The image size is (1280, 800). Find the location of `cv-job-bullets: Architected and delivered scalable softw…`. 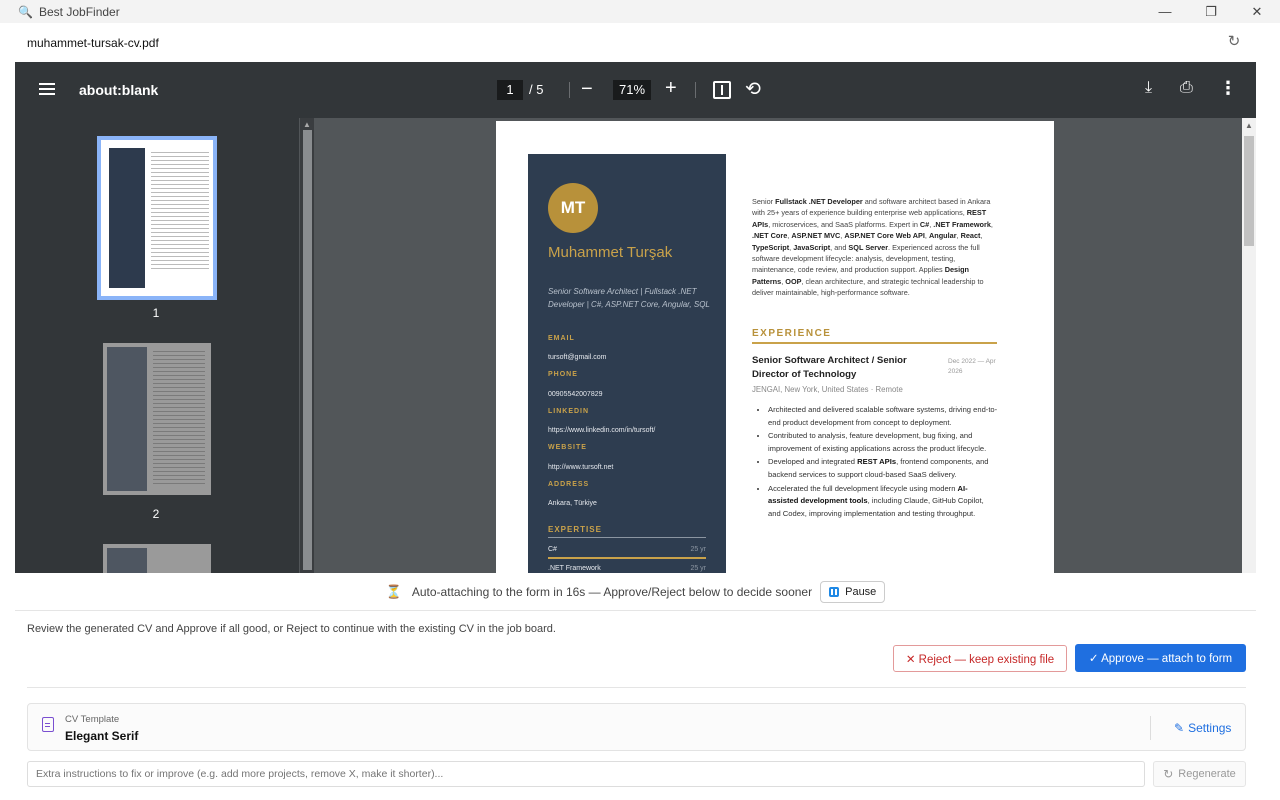

cv-job-bullets: Architected and delivered scalable softw… is located at coordinates (883, 462).